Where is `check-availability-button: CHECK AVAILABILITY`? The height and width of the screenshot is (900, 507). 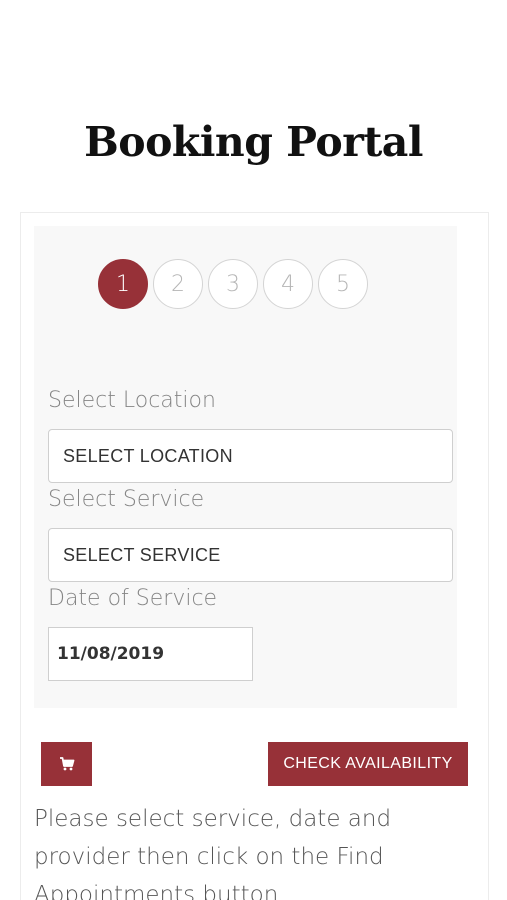
check-availability-button: CHECK AVAILABILITY is located at coordinates (368, 764).